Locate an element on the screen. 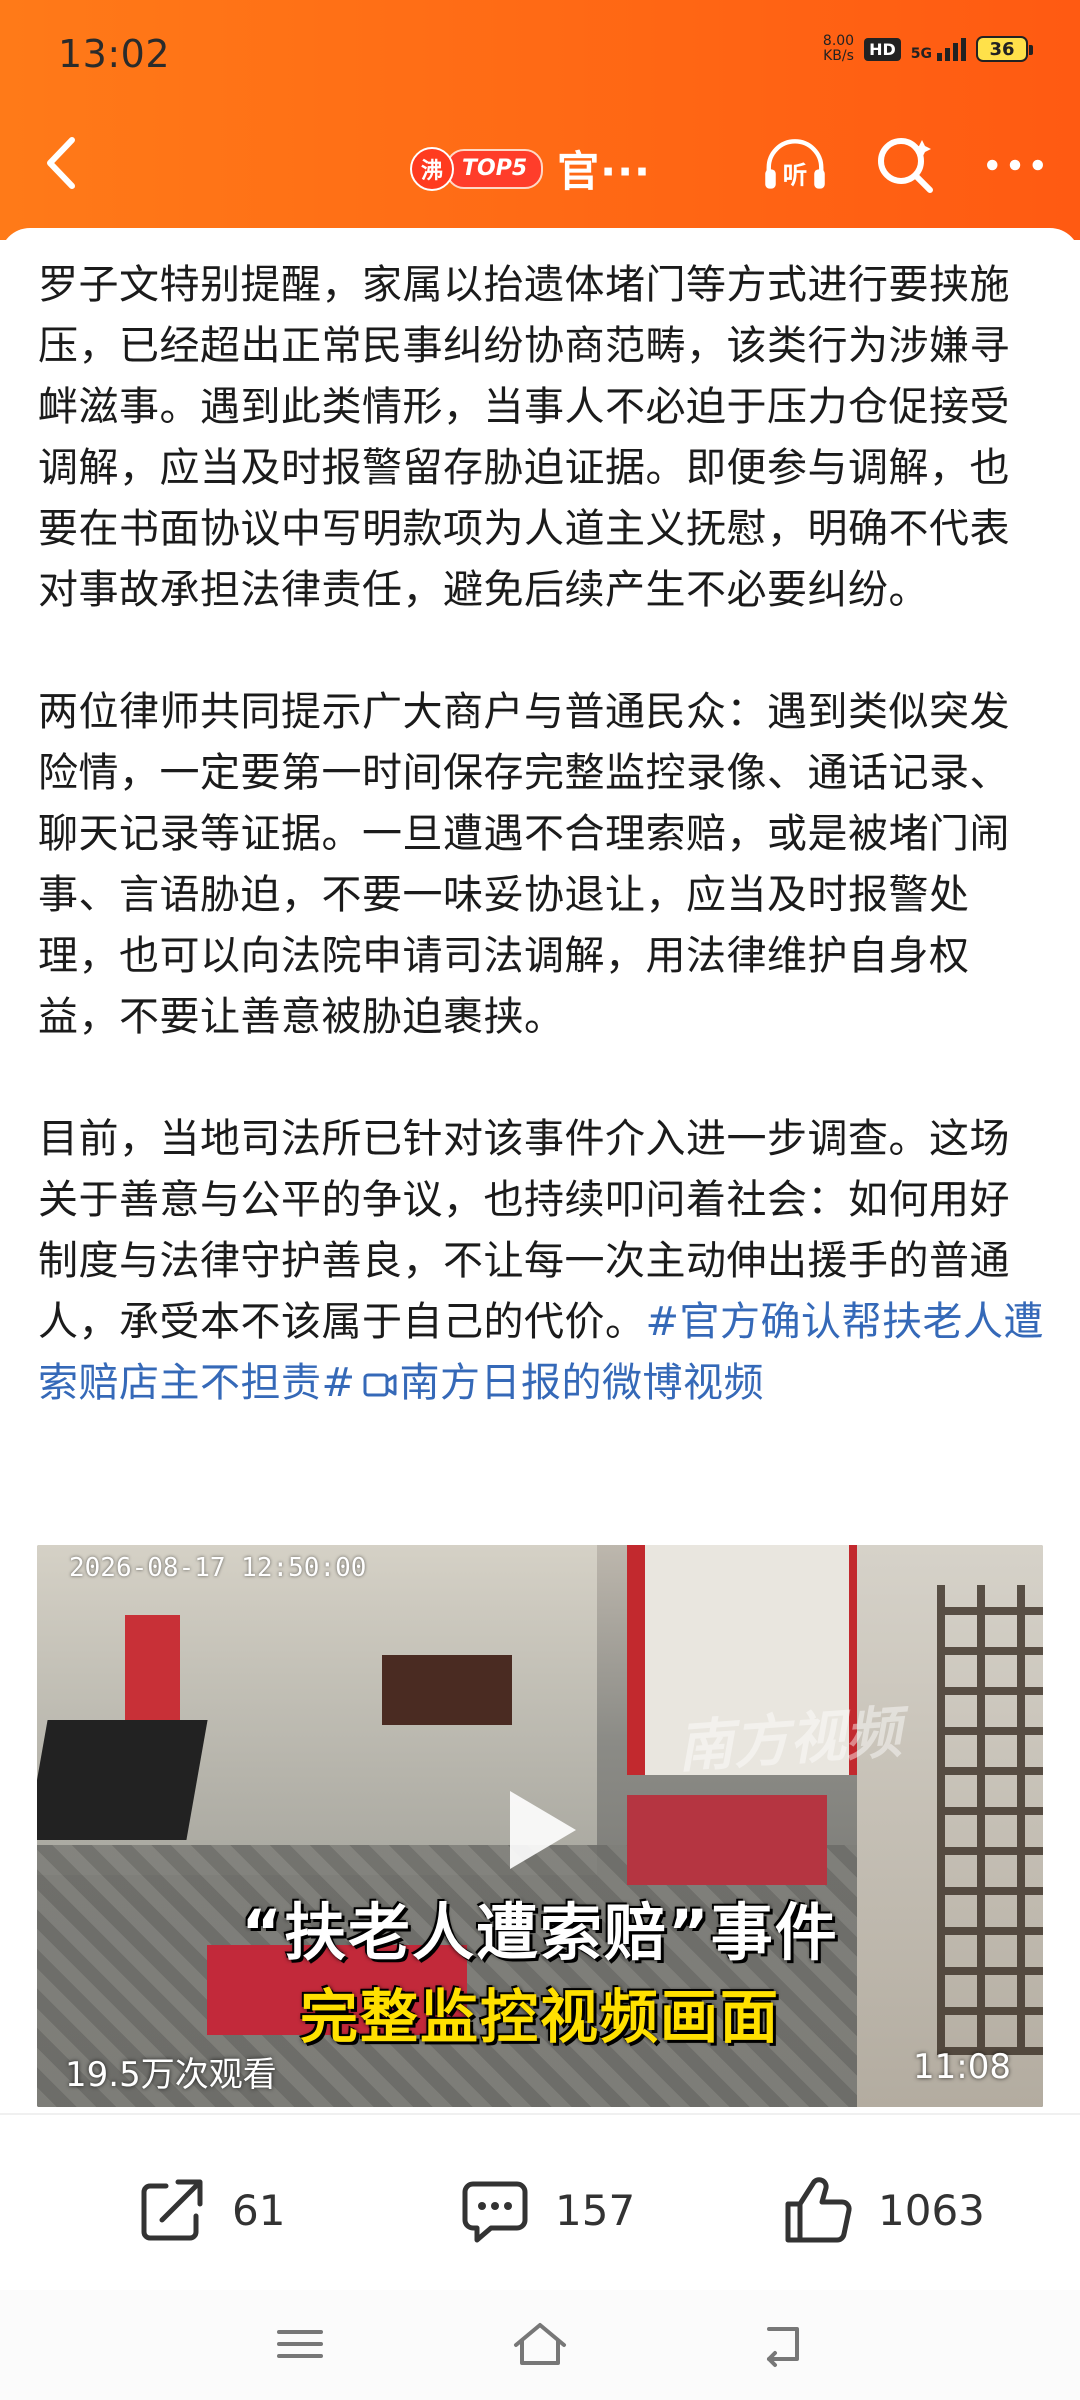  battery-icon: 36 is located at coordinates (1004, 49).